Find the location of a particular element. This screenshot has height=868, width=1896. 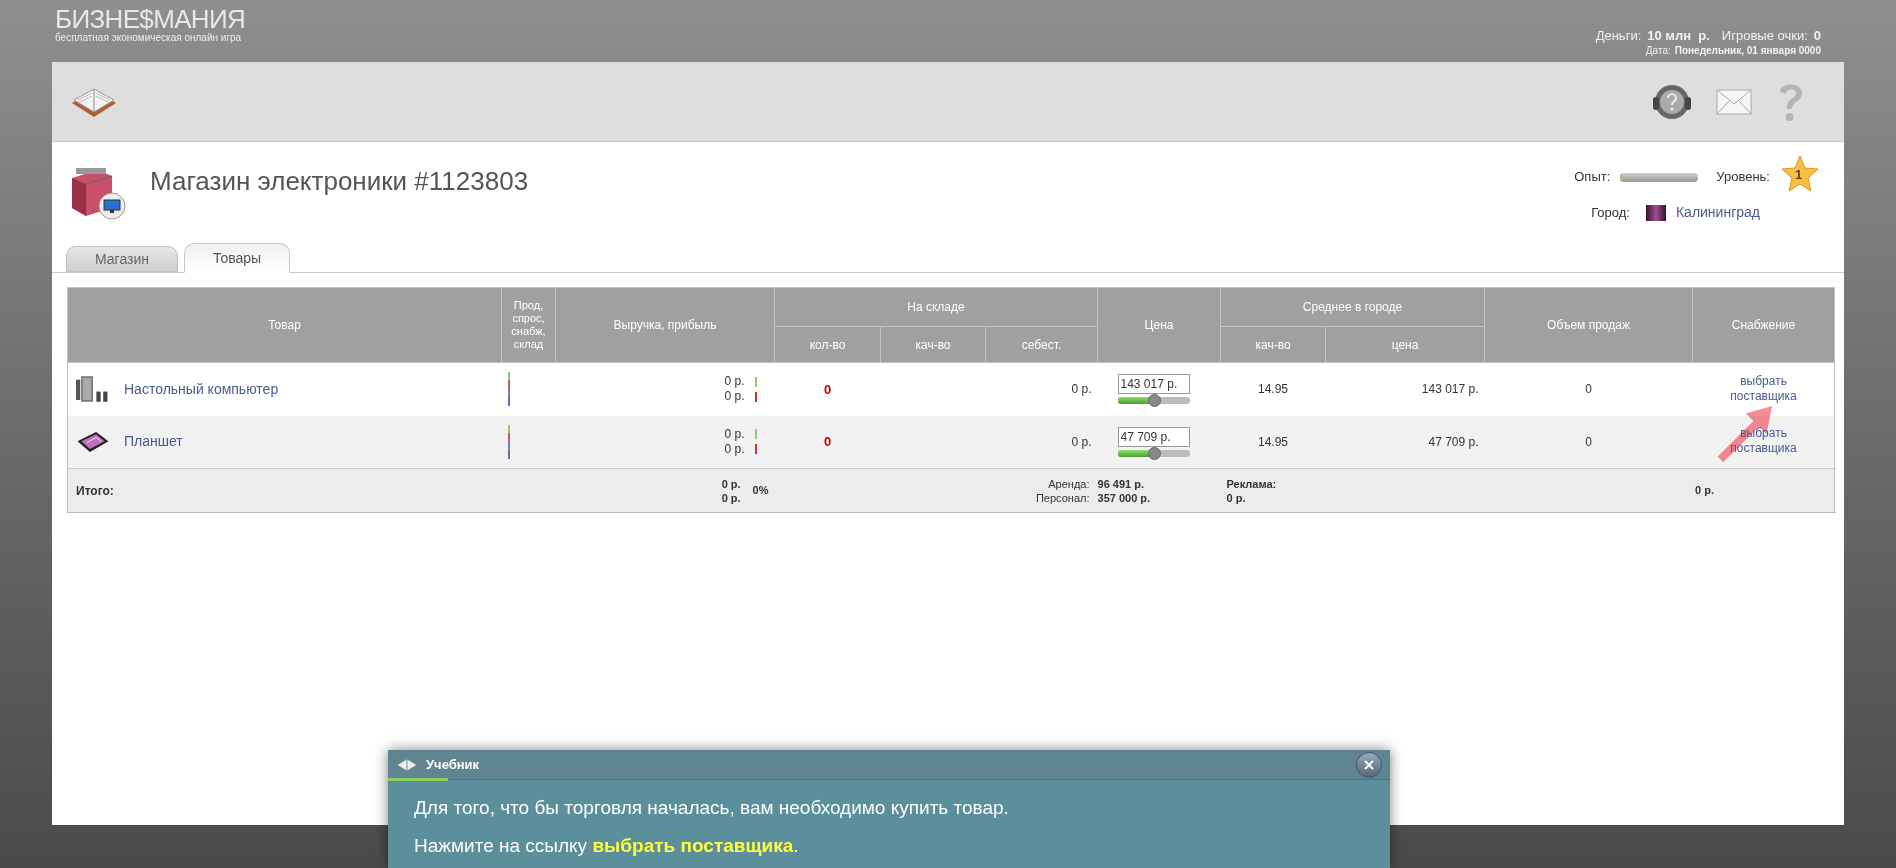

star-icon is located at coordinates (1800, 174).